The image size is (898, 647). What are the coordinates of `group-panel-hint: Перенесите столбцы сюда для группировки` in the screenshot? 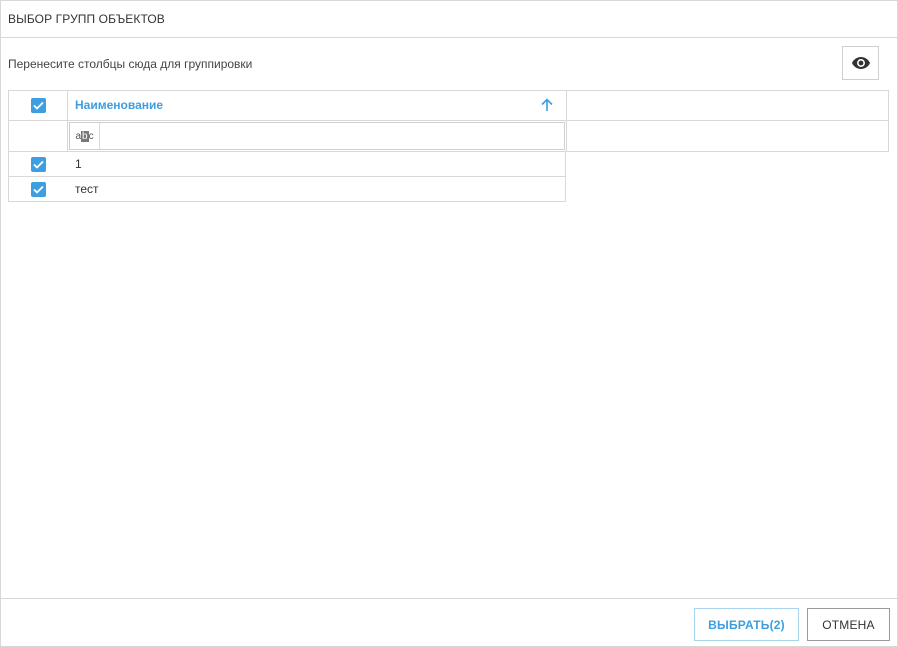 It's located at (130, 64).